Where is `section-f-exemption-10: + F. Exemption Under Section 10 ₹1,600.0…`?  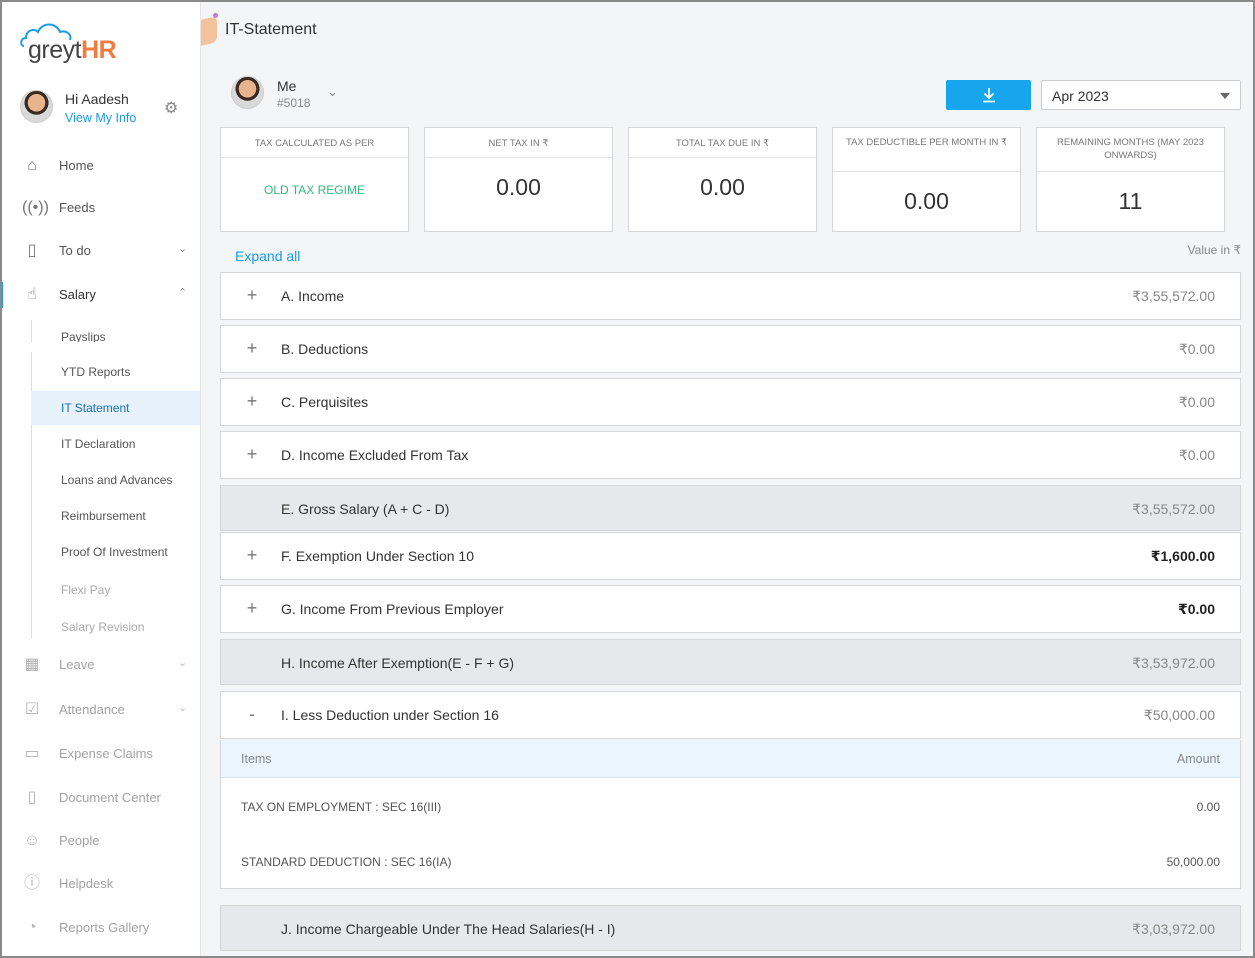 section-f-exemption-10: + F. Exemption Under Section 10 ₹1,600.0… is located at coordinates (730, 556).